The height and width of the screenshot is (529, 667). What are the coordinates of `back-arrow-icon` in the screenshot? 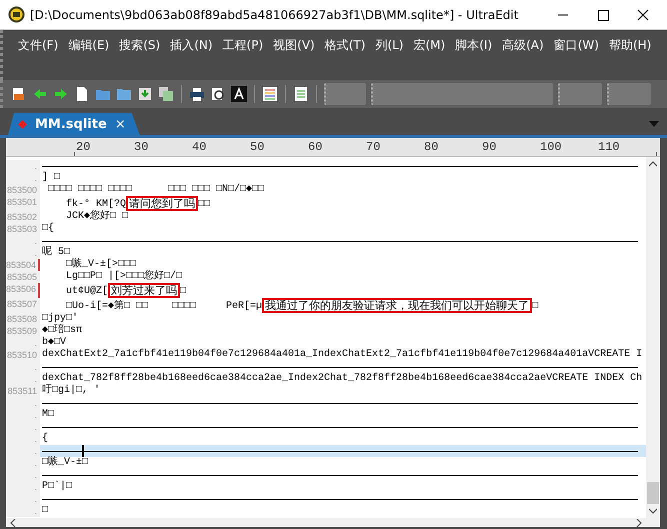 It's located at (40, 94).